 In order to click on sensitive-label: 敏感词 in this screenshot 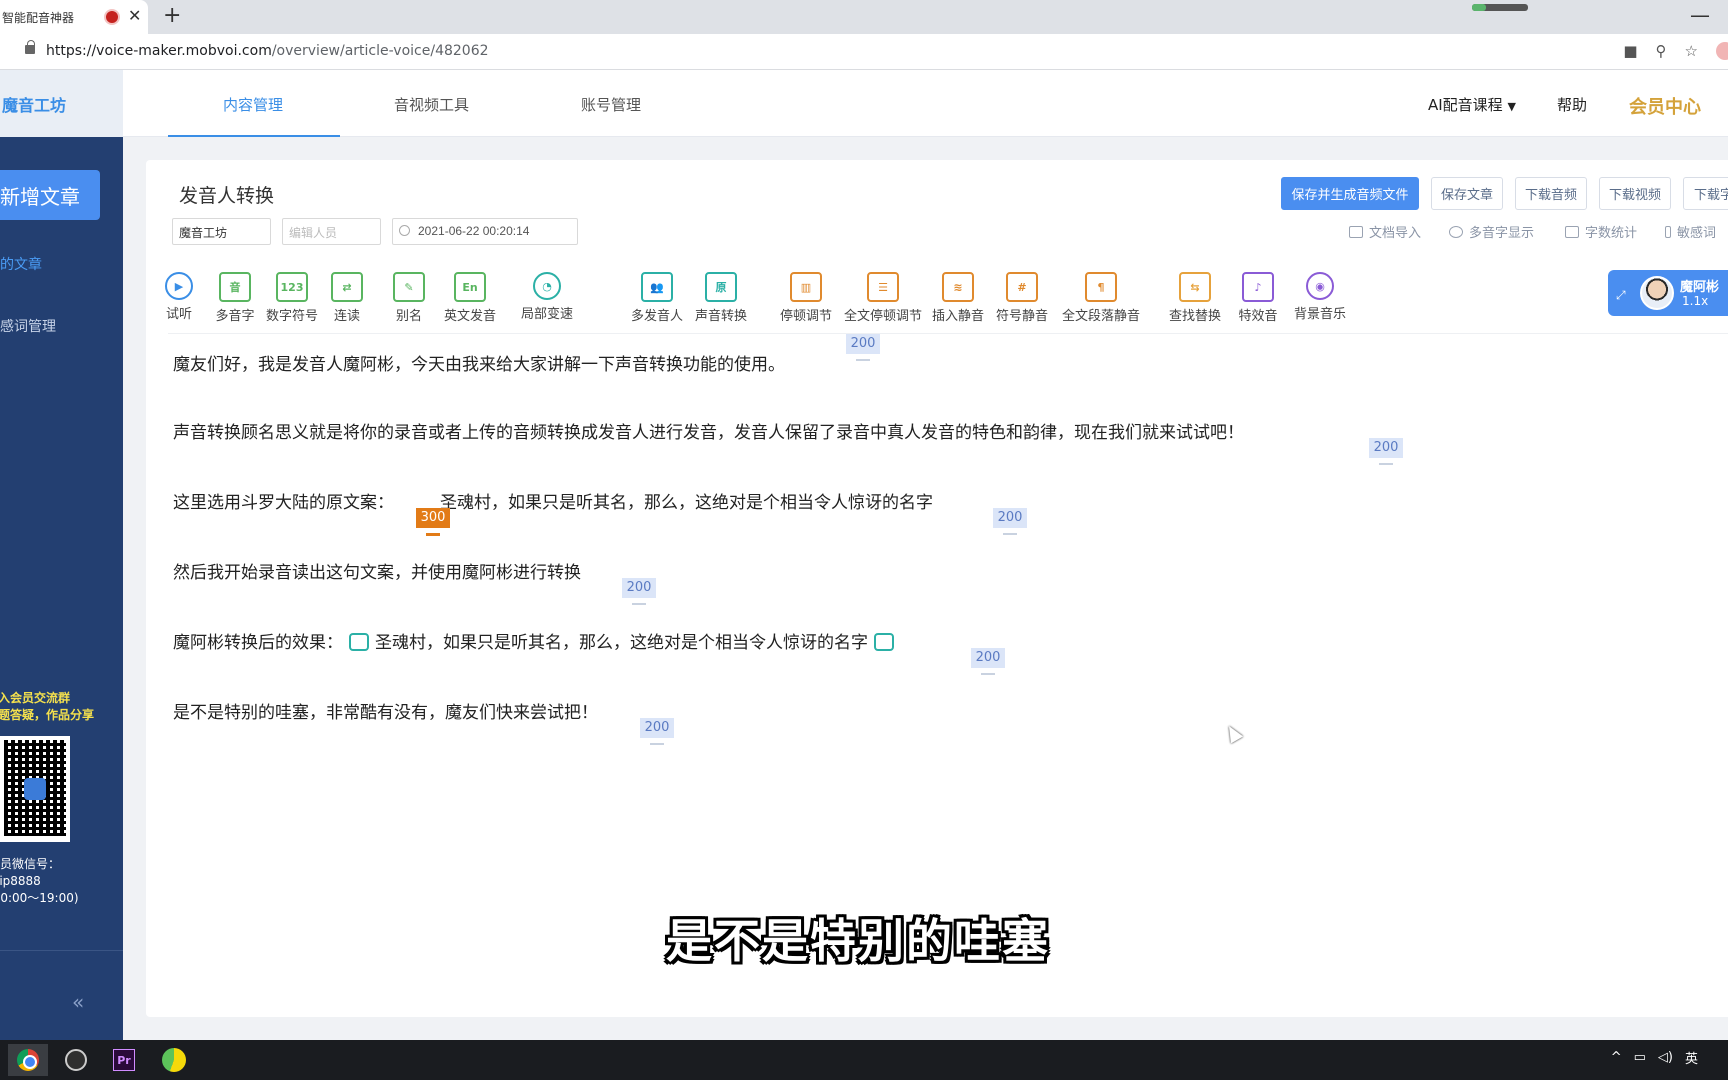, I will do `click(1697, 233)`.